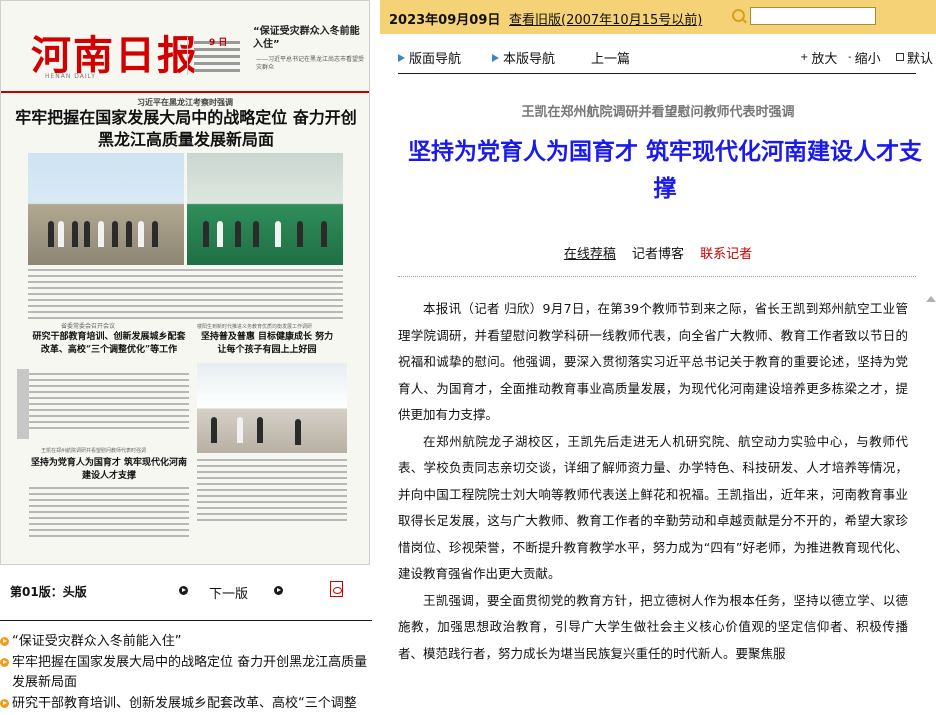 Image resolution: width=936 pixels, height=715 pixels. Describe the element at coordinates (726, 254) in the screenshot. I see `contact-reporter-link: 联系记者` at that location.